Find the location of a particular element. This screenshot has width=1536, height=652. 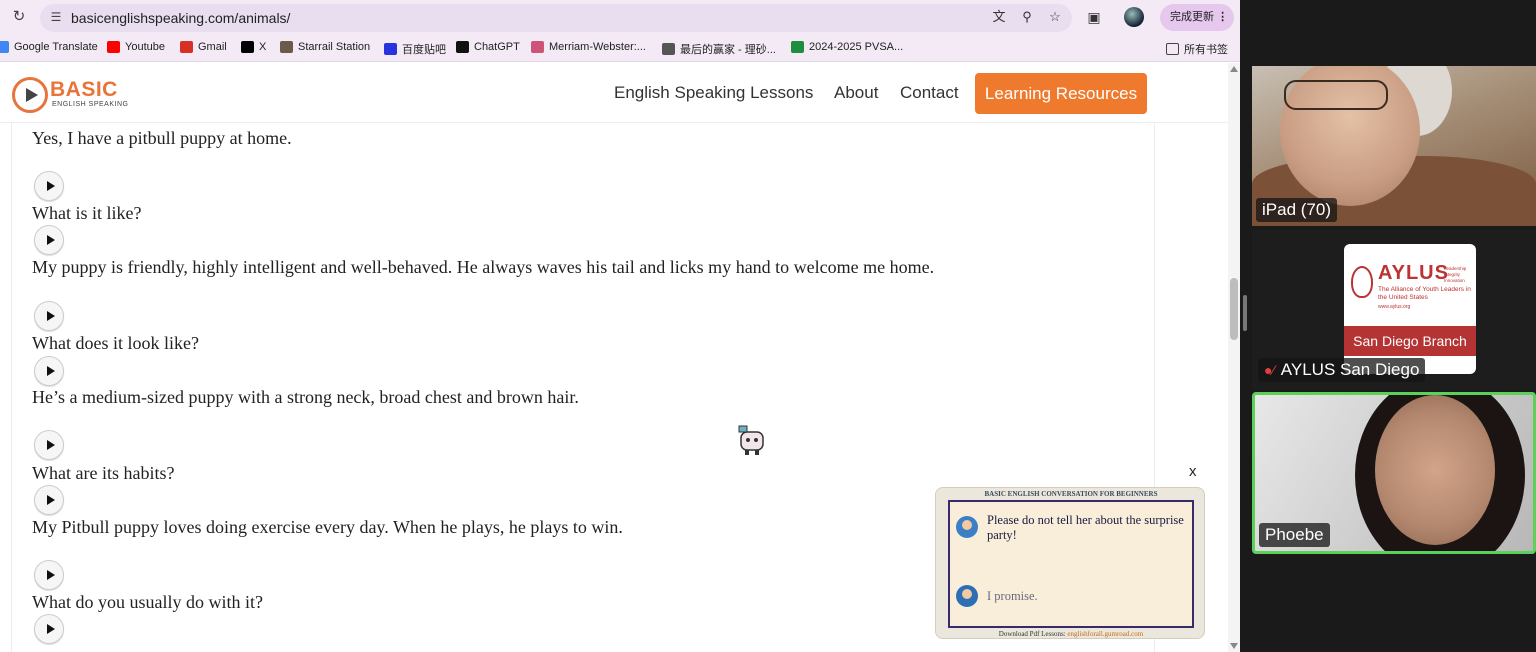

all-bookmarks: 所有书签 is located at coordinates (1197, 49).